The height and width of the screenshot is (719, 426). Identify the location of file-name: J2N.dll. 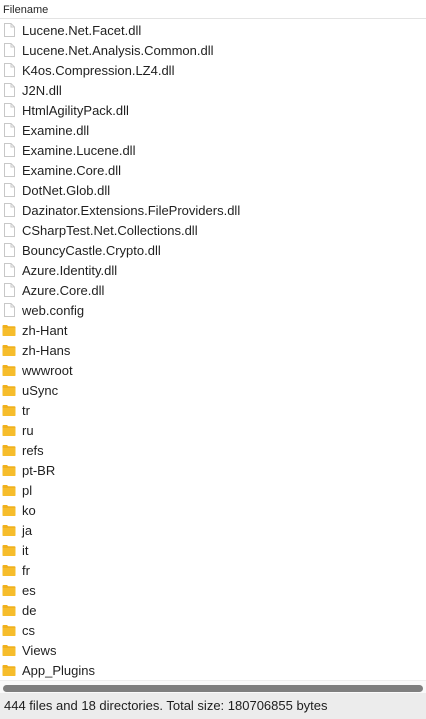
(42, 90).